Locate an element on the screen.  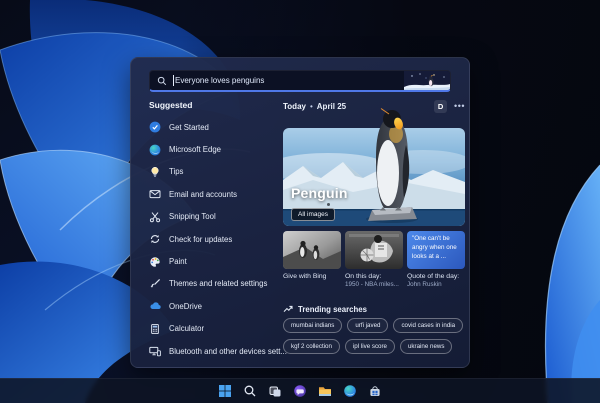
store-button is located at coordinates (375, 391).